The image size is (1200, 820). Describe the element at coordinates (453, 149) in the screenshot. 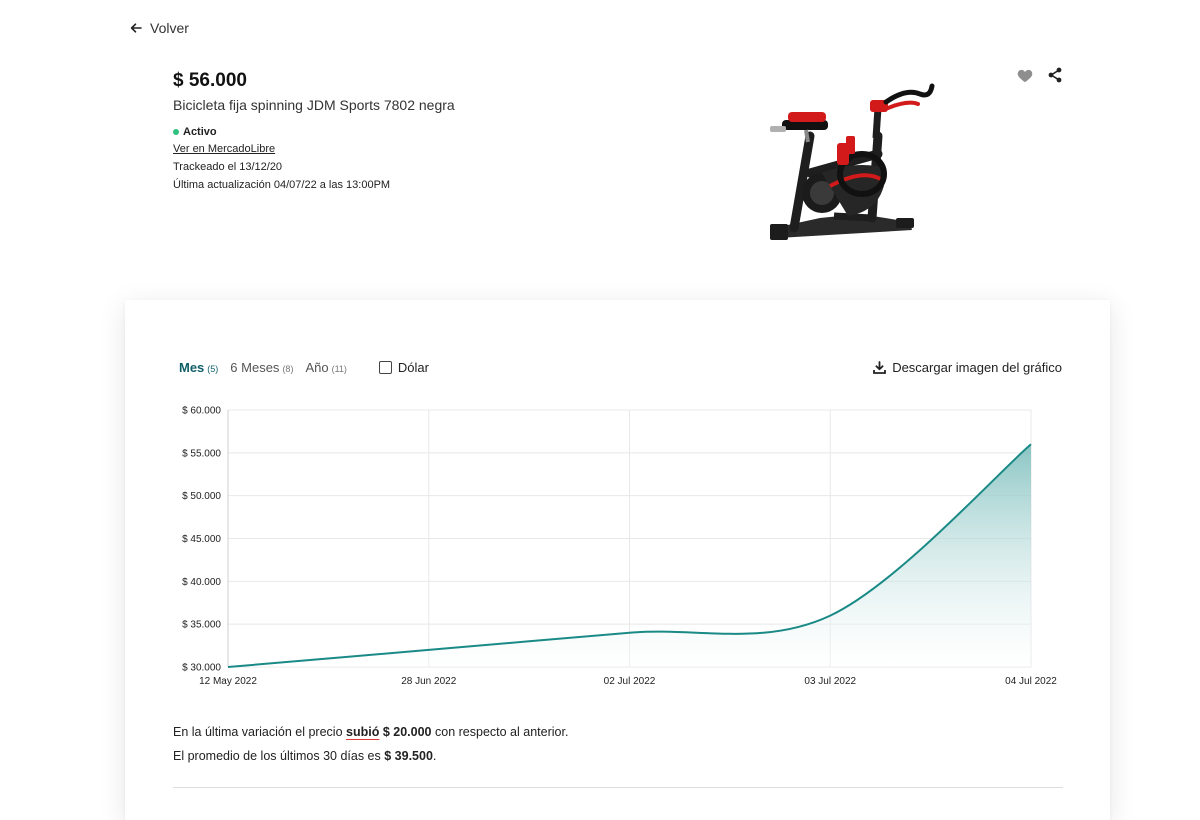

I see `mercadolibre-link: Ver en MercadoLibre` at that location.